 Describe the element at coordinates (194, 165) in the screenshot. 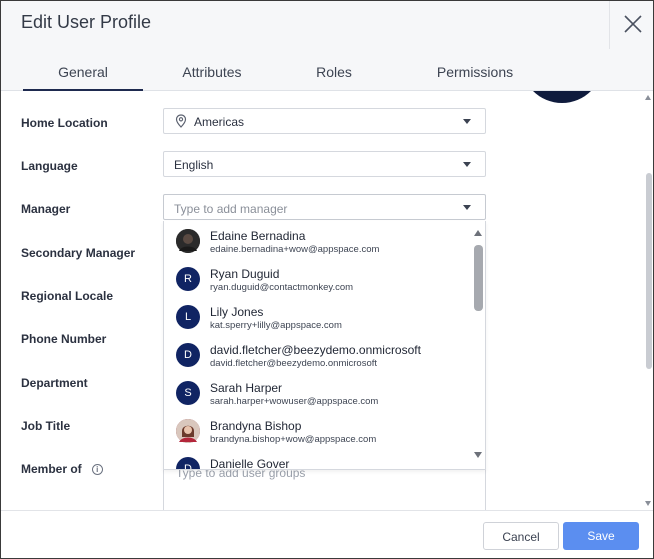

I see `language-value: English` at that location.